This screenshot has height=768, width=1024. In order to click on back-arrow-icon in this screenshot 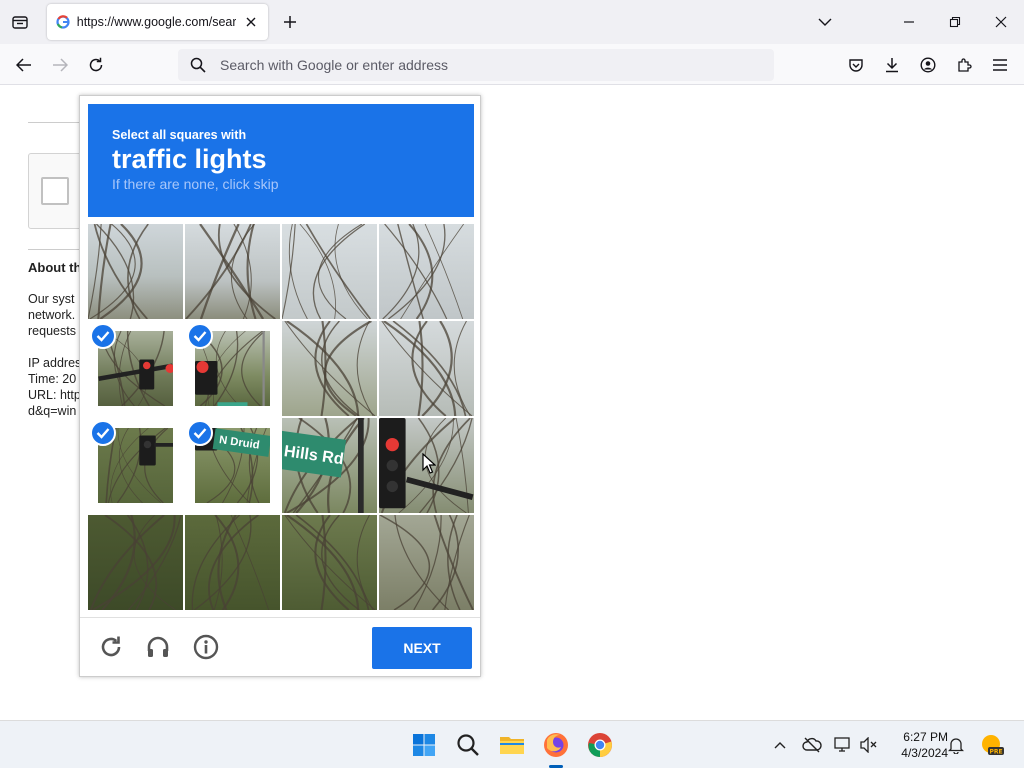, I will do `click(24, 65)`.